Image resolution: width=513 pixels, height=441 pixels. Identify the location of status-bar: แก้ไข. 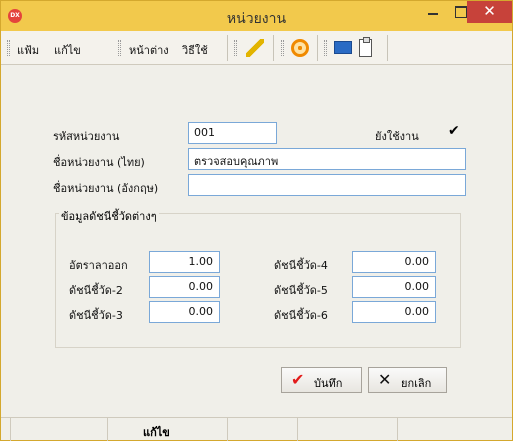
(256, 429).